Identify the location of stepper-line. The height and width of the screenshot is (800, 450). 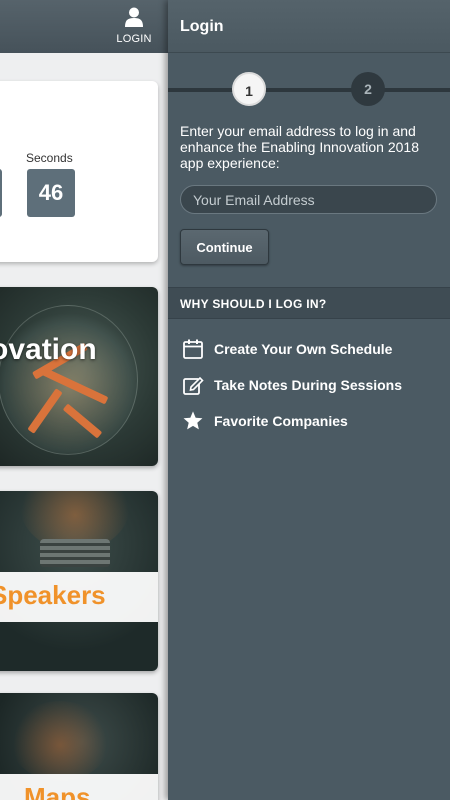
(309, 90).